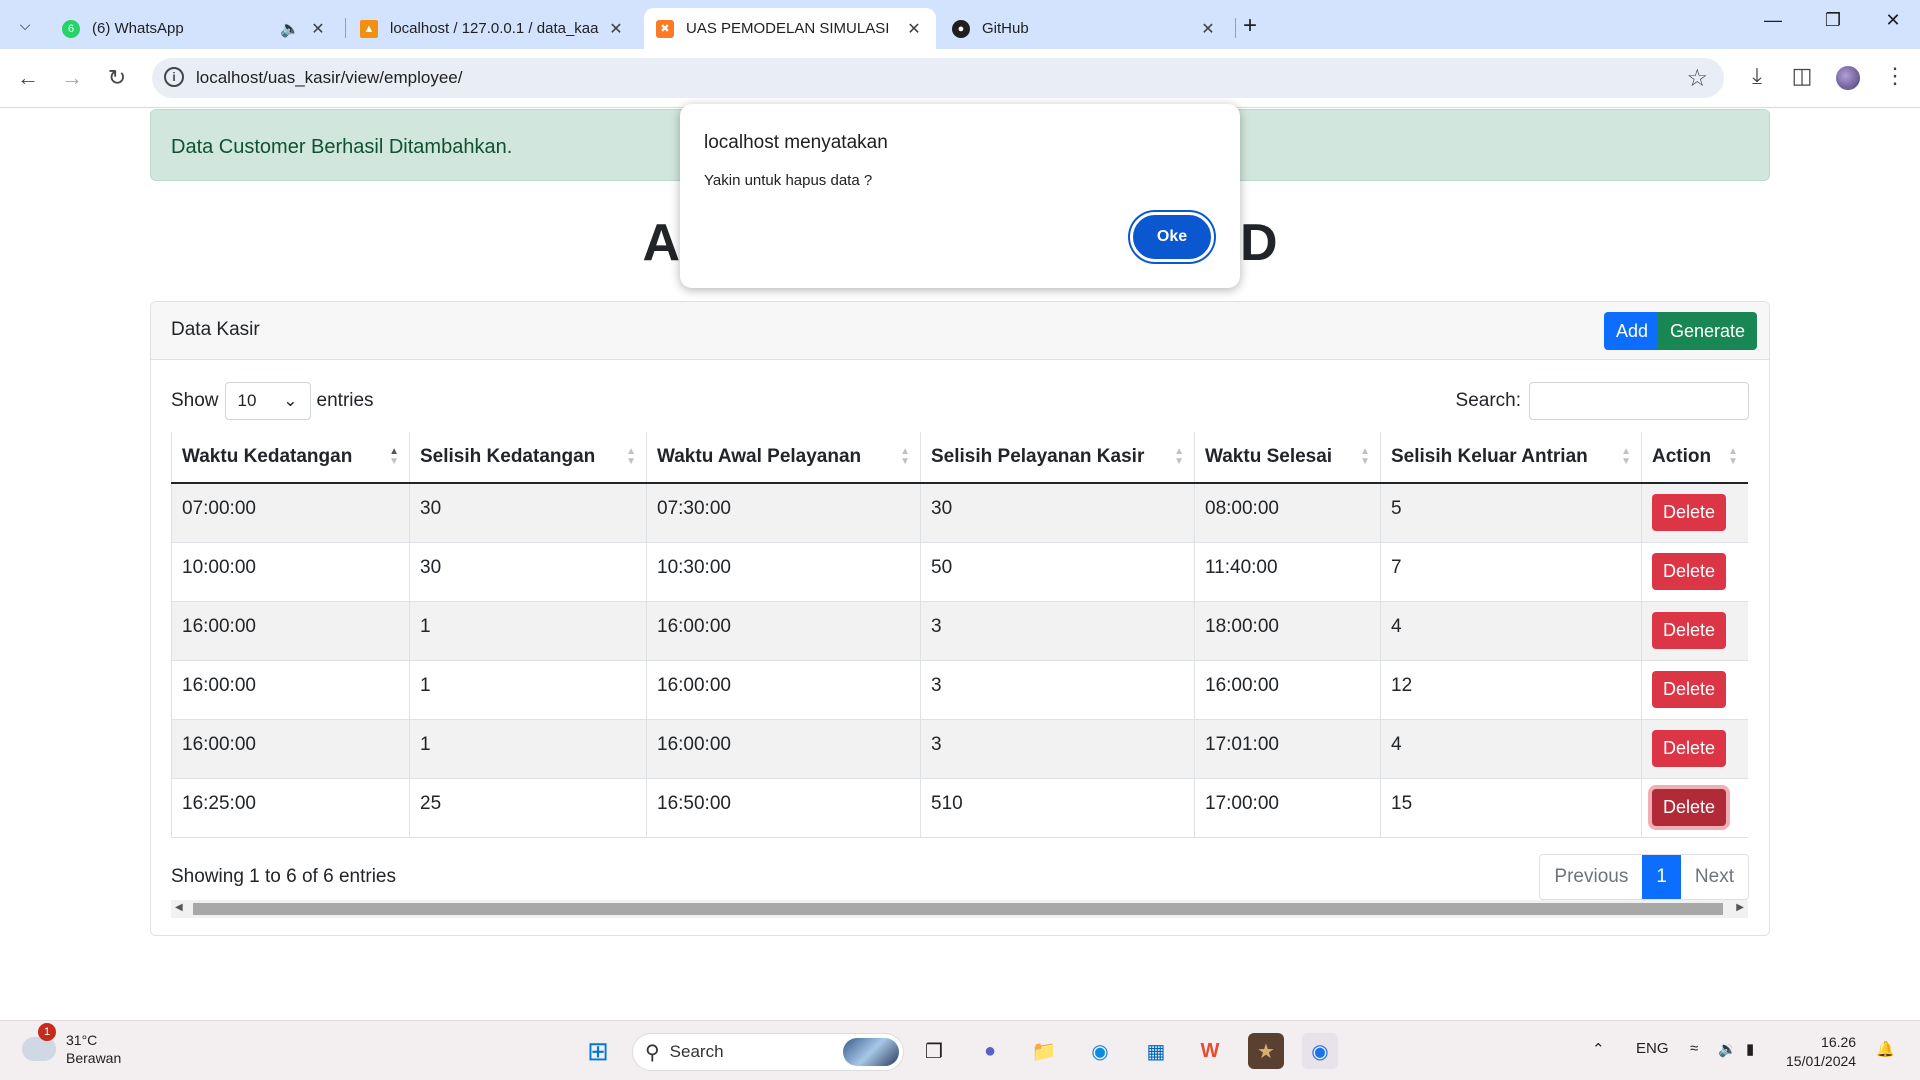  What do you see at coordinates (1632, 331) in the screenshot?
I see `add-button: Add` at bounding box center [1632, 331].